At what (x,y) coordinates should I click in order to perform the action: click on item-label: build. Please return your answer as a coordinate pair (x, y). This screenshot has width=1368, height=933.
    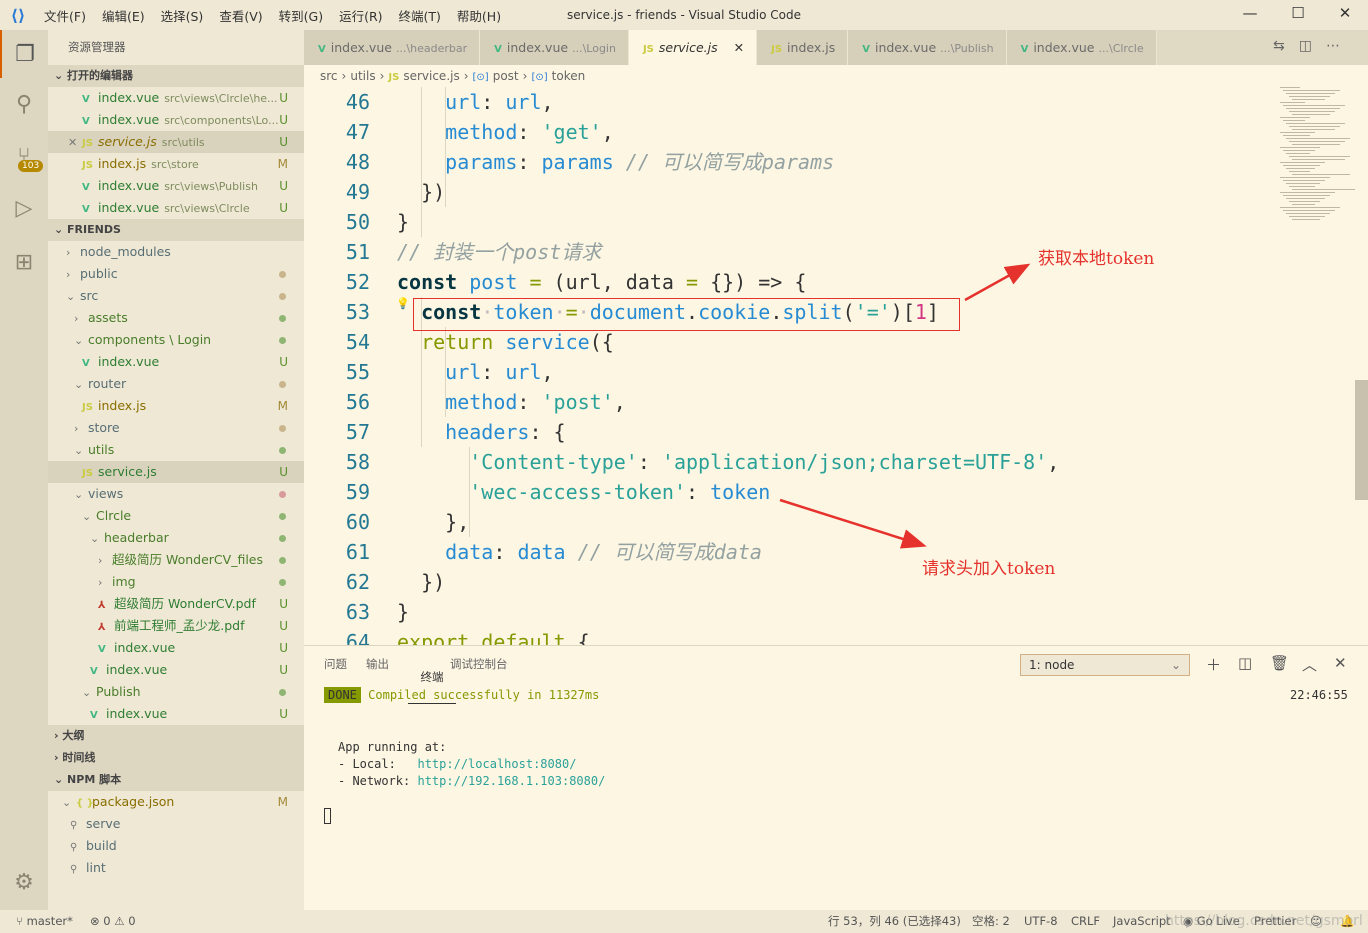
    Looking at the image, I should click on (101, 845).